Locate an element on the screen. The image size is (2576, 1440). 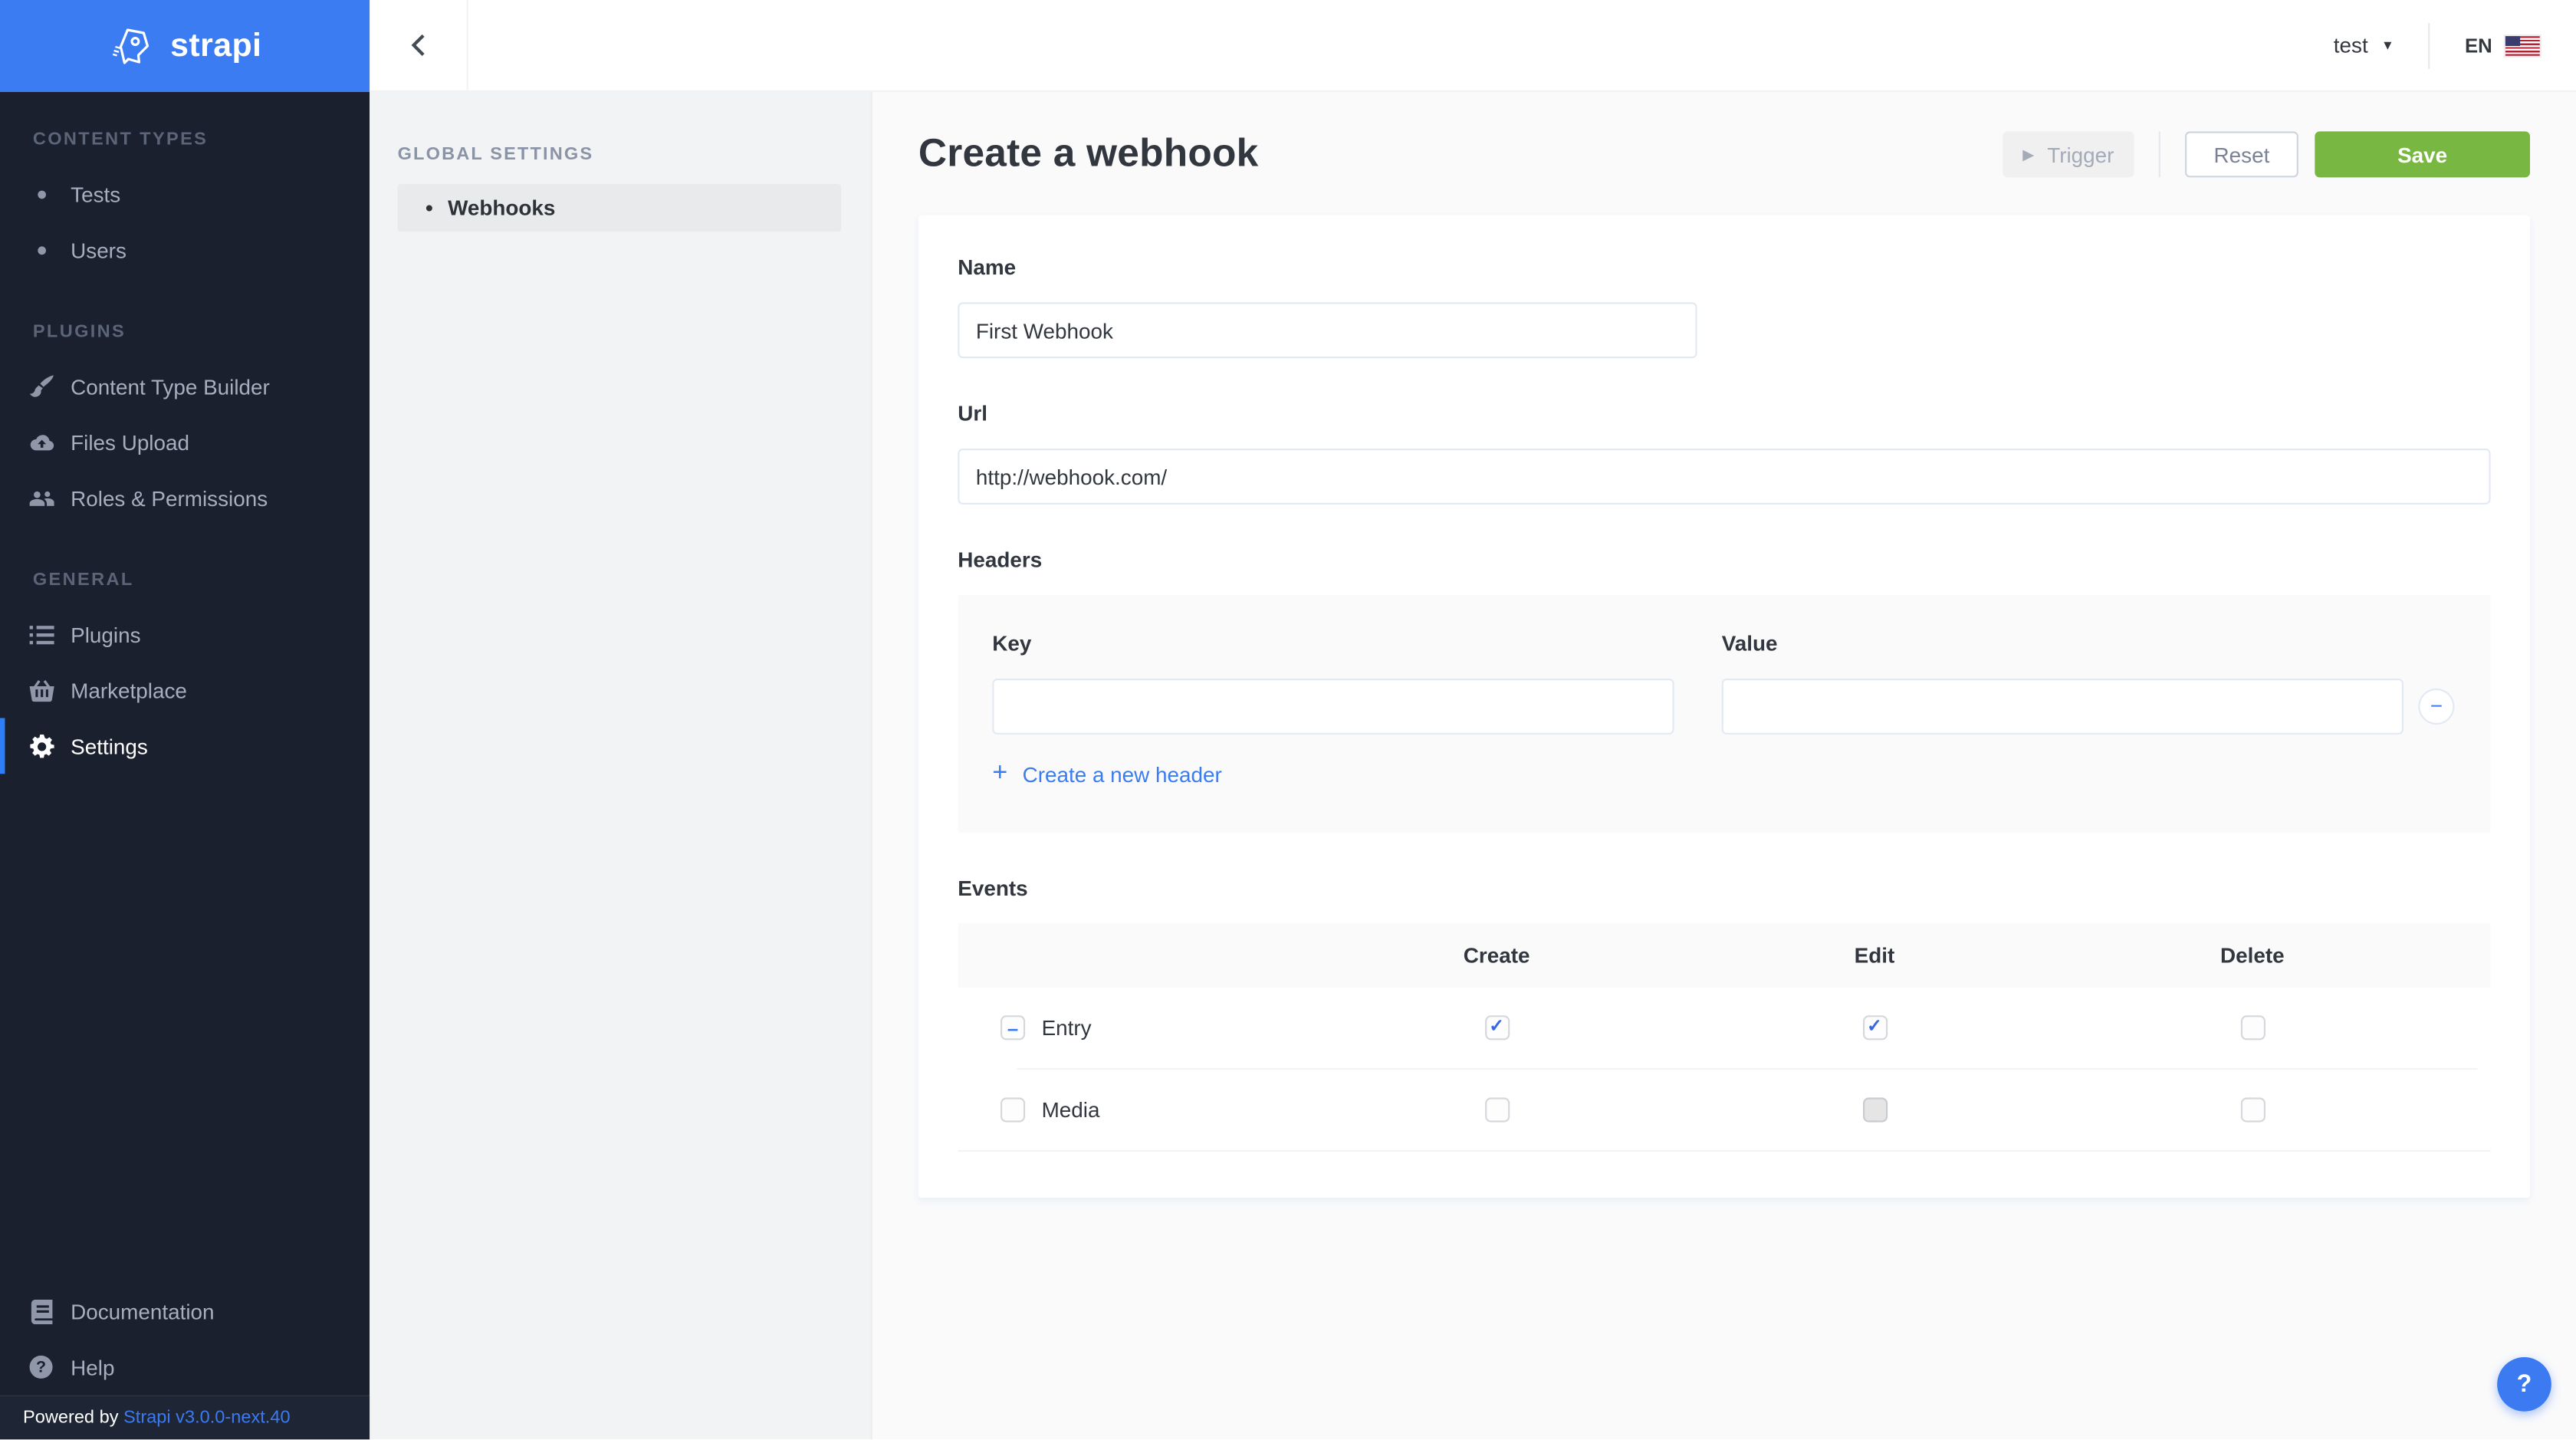
sidebar-section-content-types: CONTENT TYPES Tests Users is located at coordinates (185, 204).